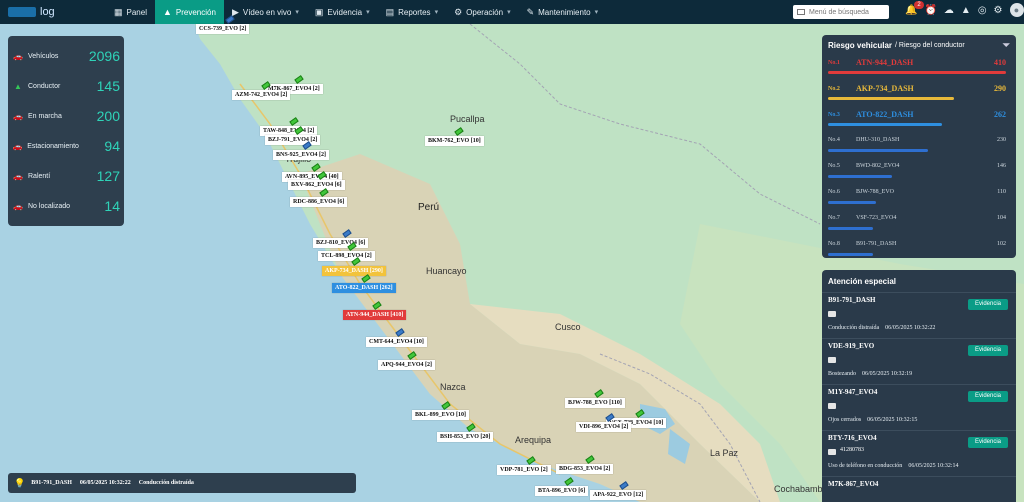 This screenshot has width=1024, height=502. Describe the element at coordinates (998, 10) in the screenshot. I see `gear-icon: ⚙` at that location.